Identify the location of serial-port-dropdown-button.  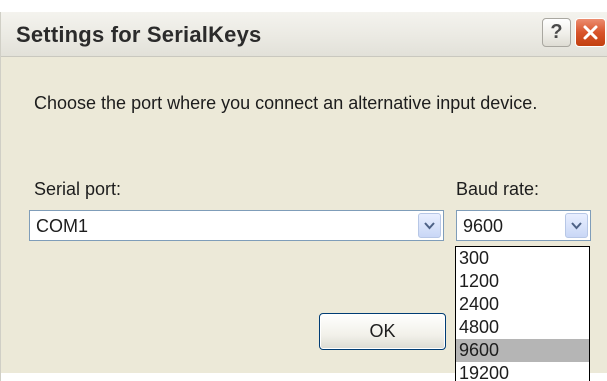
(429, 225).